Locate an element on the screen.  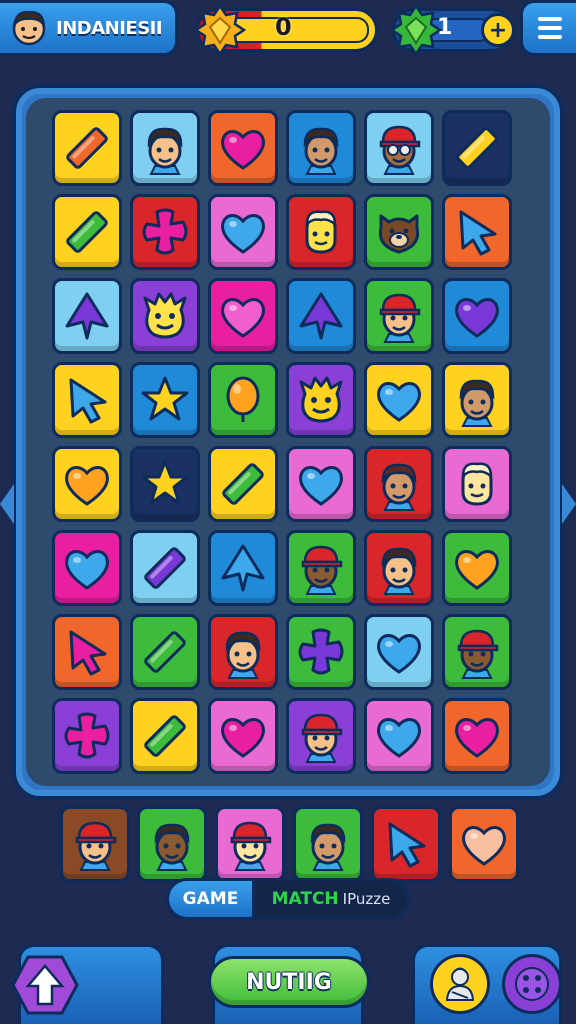
cross-icon is located at coordinates (87, 735).